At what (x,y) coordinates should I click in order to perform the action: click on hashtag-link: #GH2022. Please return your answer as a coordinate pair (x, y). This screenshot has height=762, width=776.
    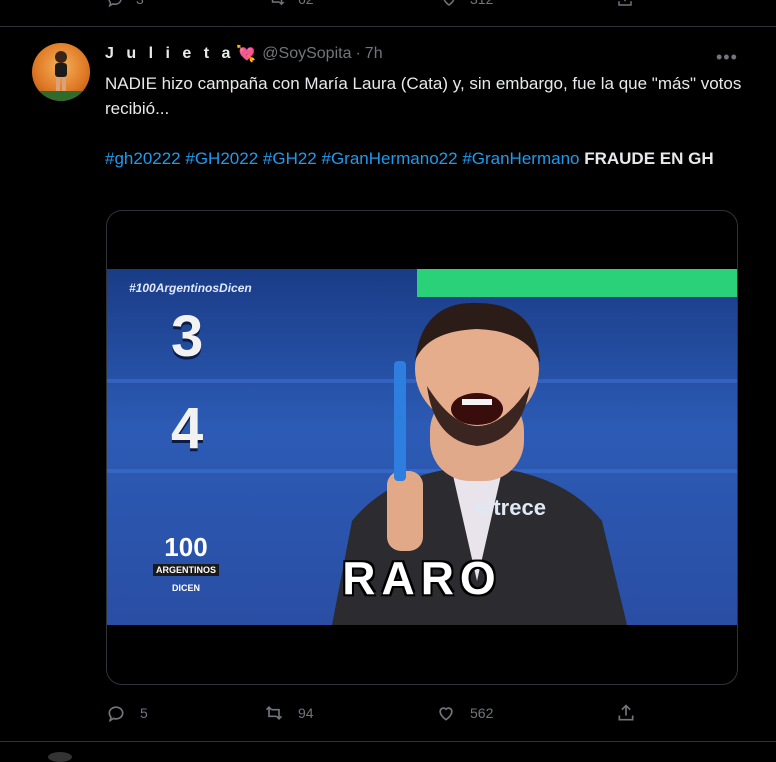
    Looking at the image, I should click on (221, 158).